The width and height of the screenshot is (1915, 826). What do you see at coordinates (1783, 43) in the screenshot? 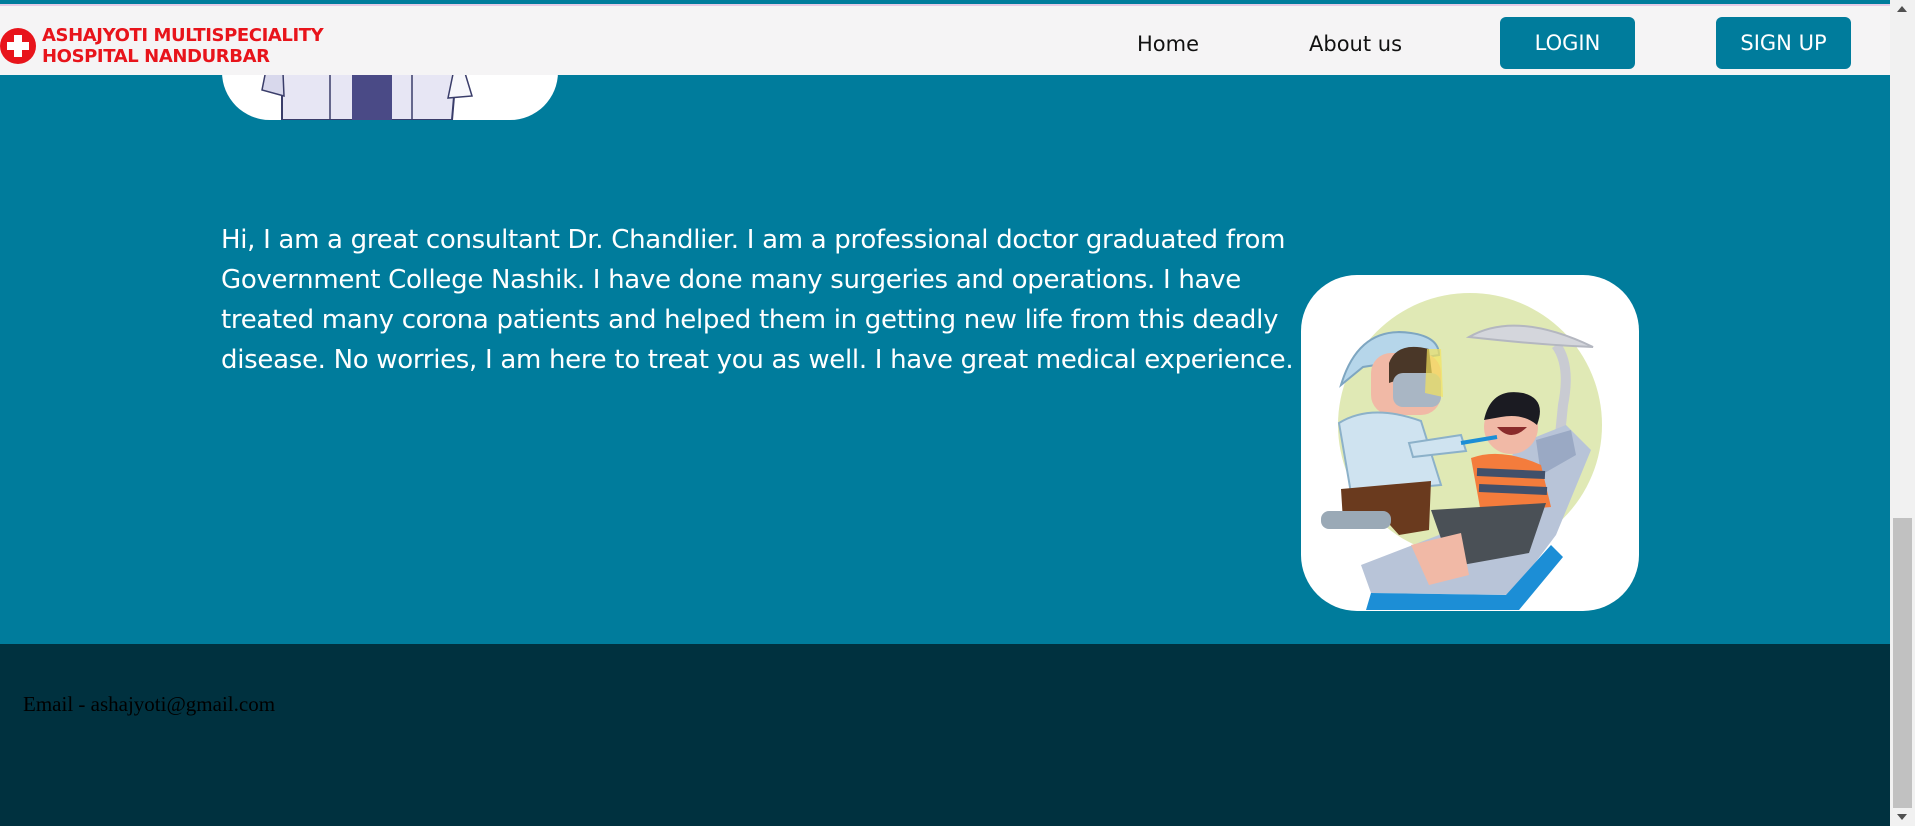
I see `signup-button: SIGN UP` at bounding box center [1783, 43].